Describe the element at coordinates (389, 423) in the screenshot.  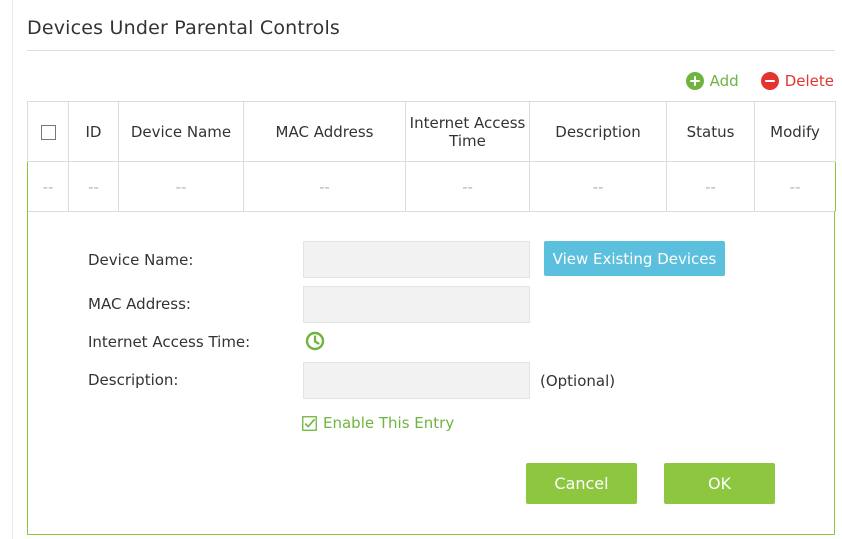
I see `enable-entry-label: Enable This Entry` at that location.